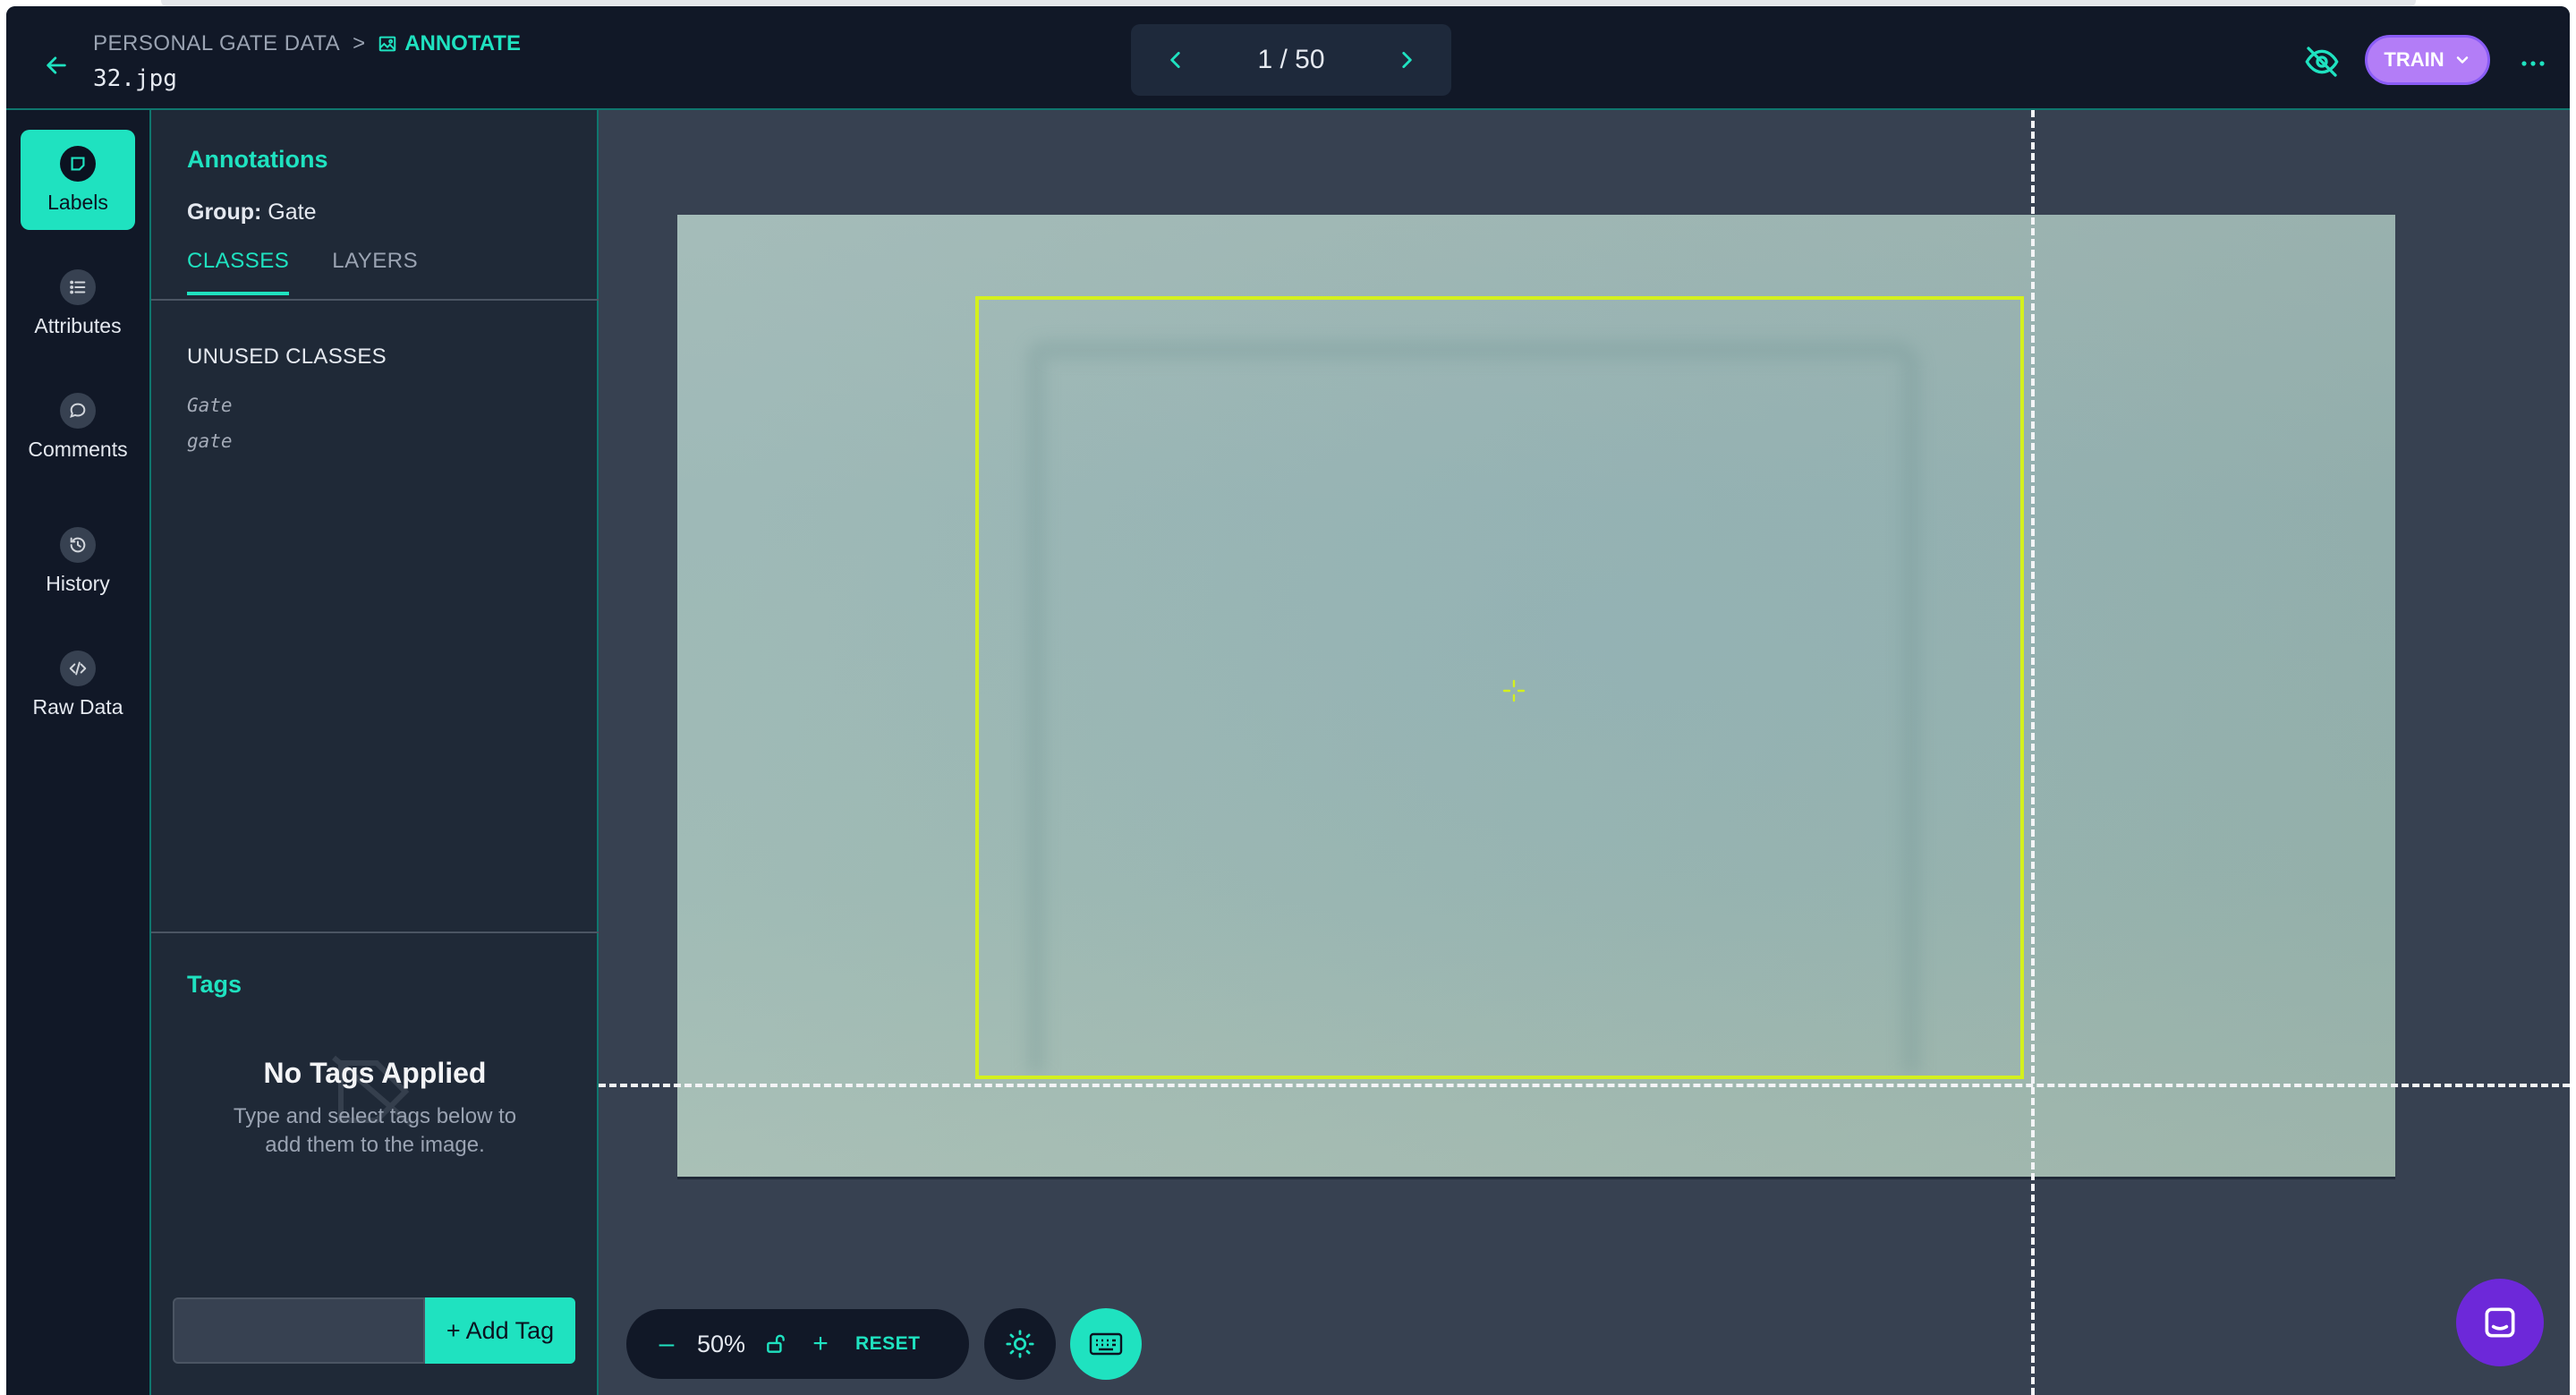 This screenshot has width=2576, height=1395. What do you see at coordinates (287, 356) in the screenshot?
I see `unused-classes-heading: UNUSED CLASSES` at bounding box center [287, 356].